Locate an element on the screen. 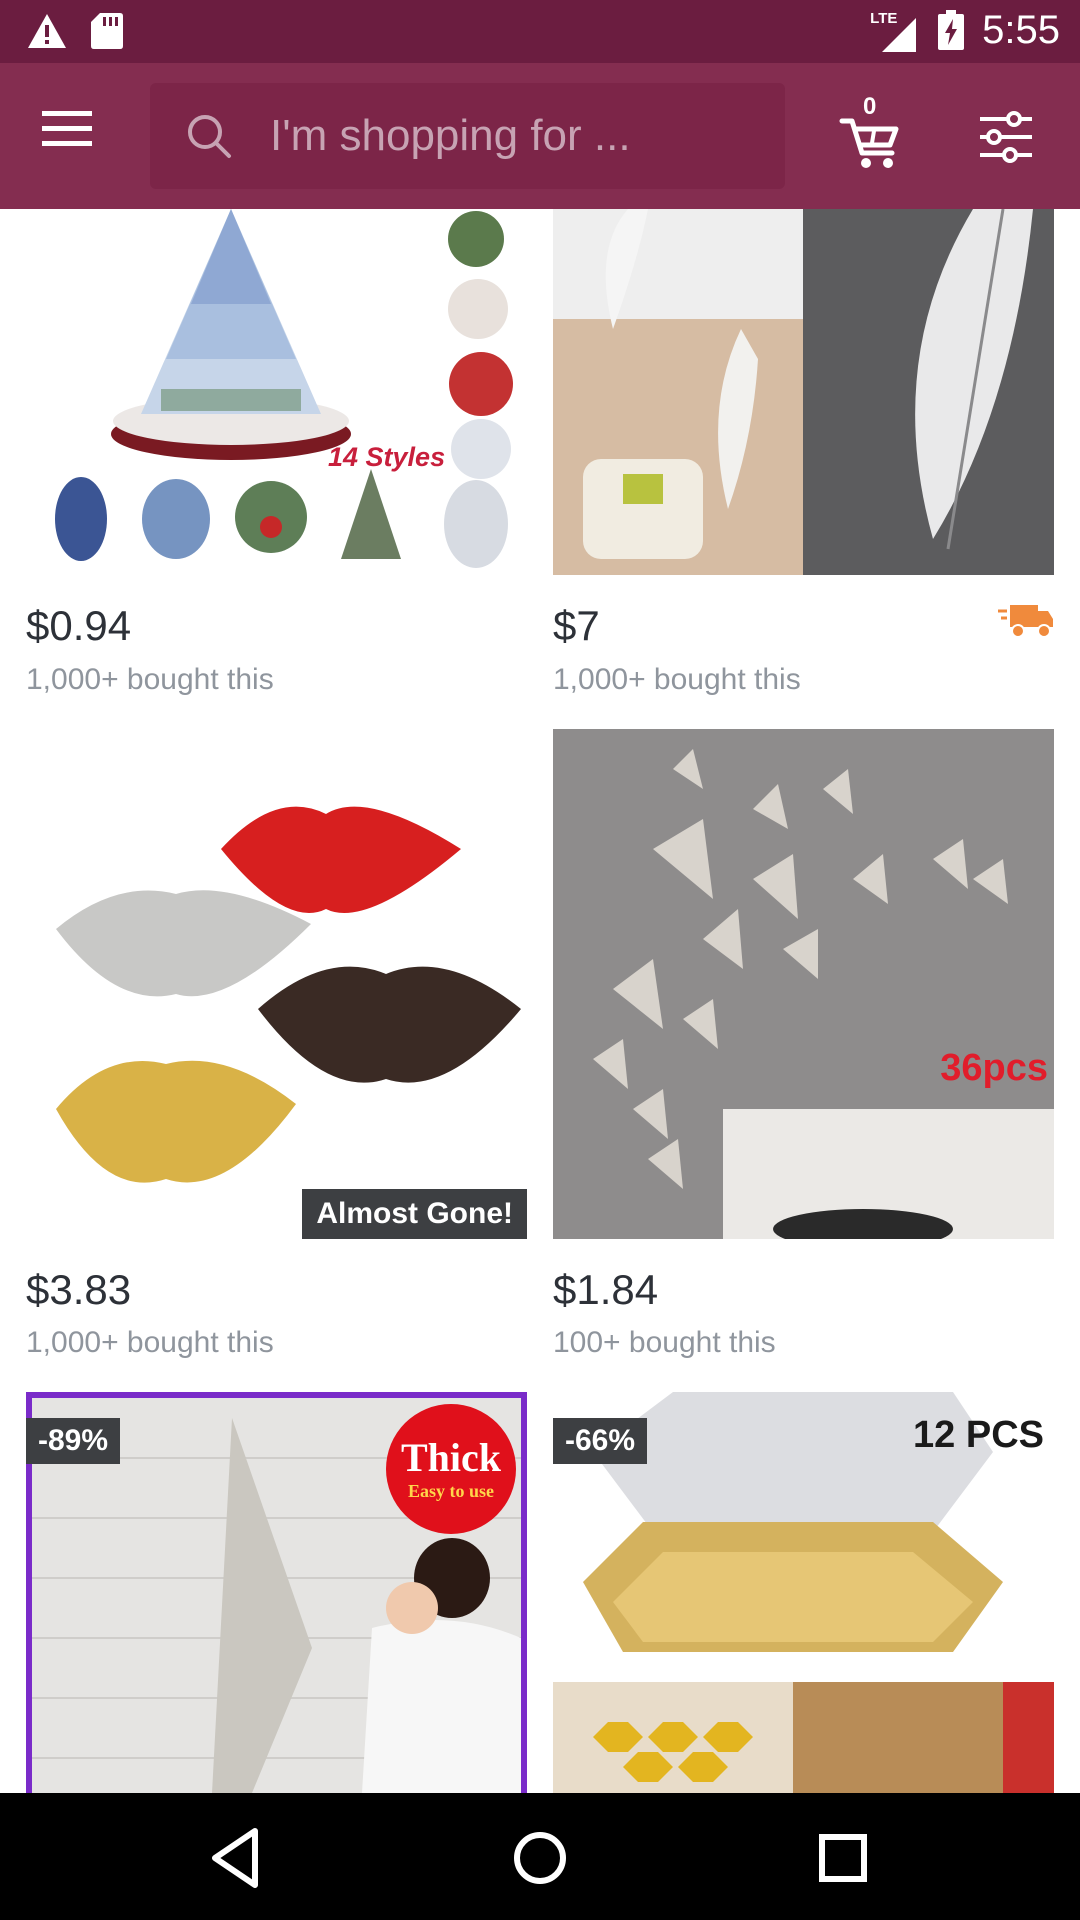 The height and width of the screenshot is (1920, 1080). filter-icon is located at coordinates (1006, 137).